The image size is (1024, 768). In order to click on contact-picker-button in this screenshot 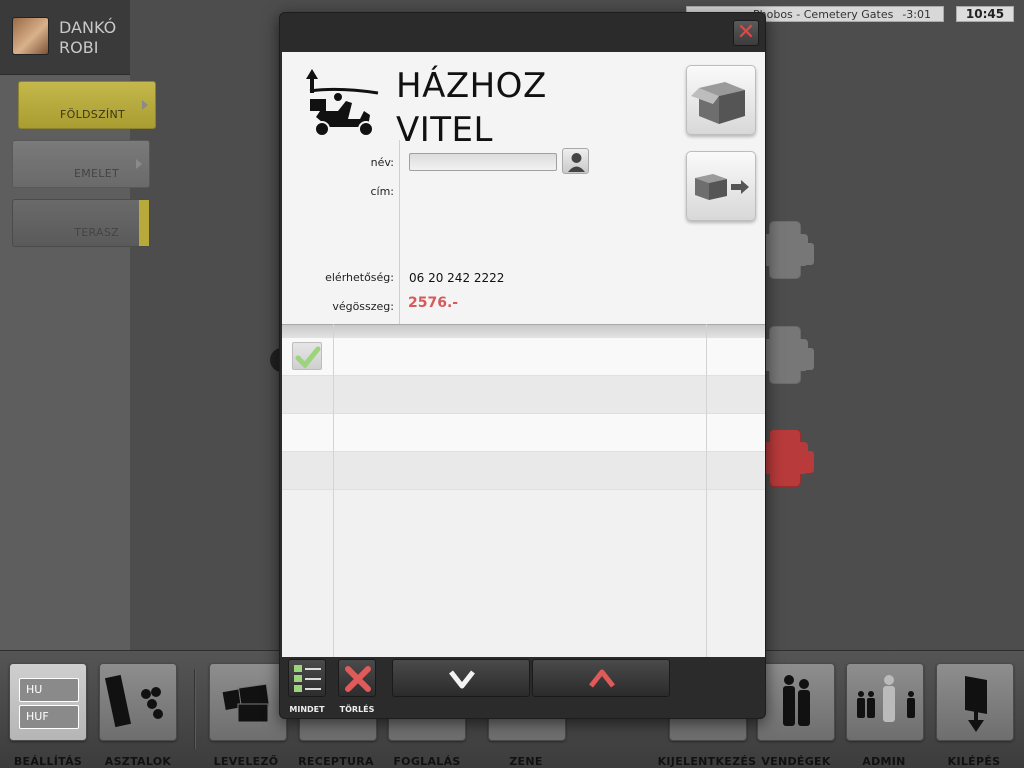, I will do `click(575, 161)`.